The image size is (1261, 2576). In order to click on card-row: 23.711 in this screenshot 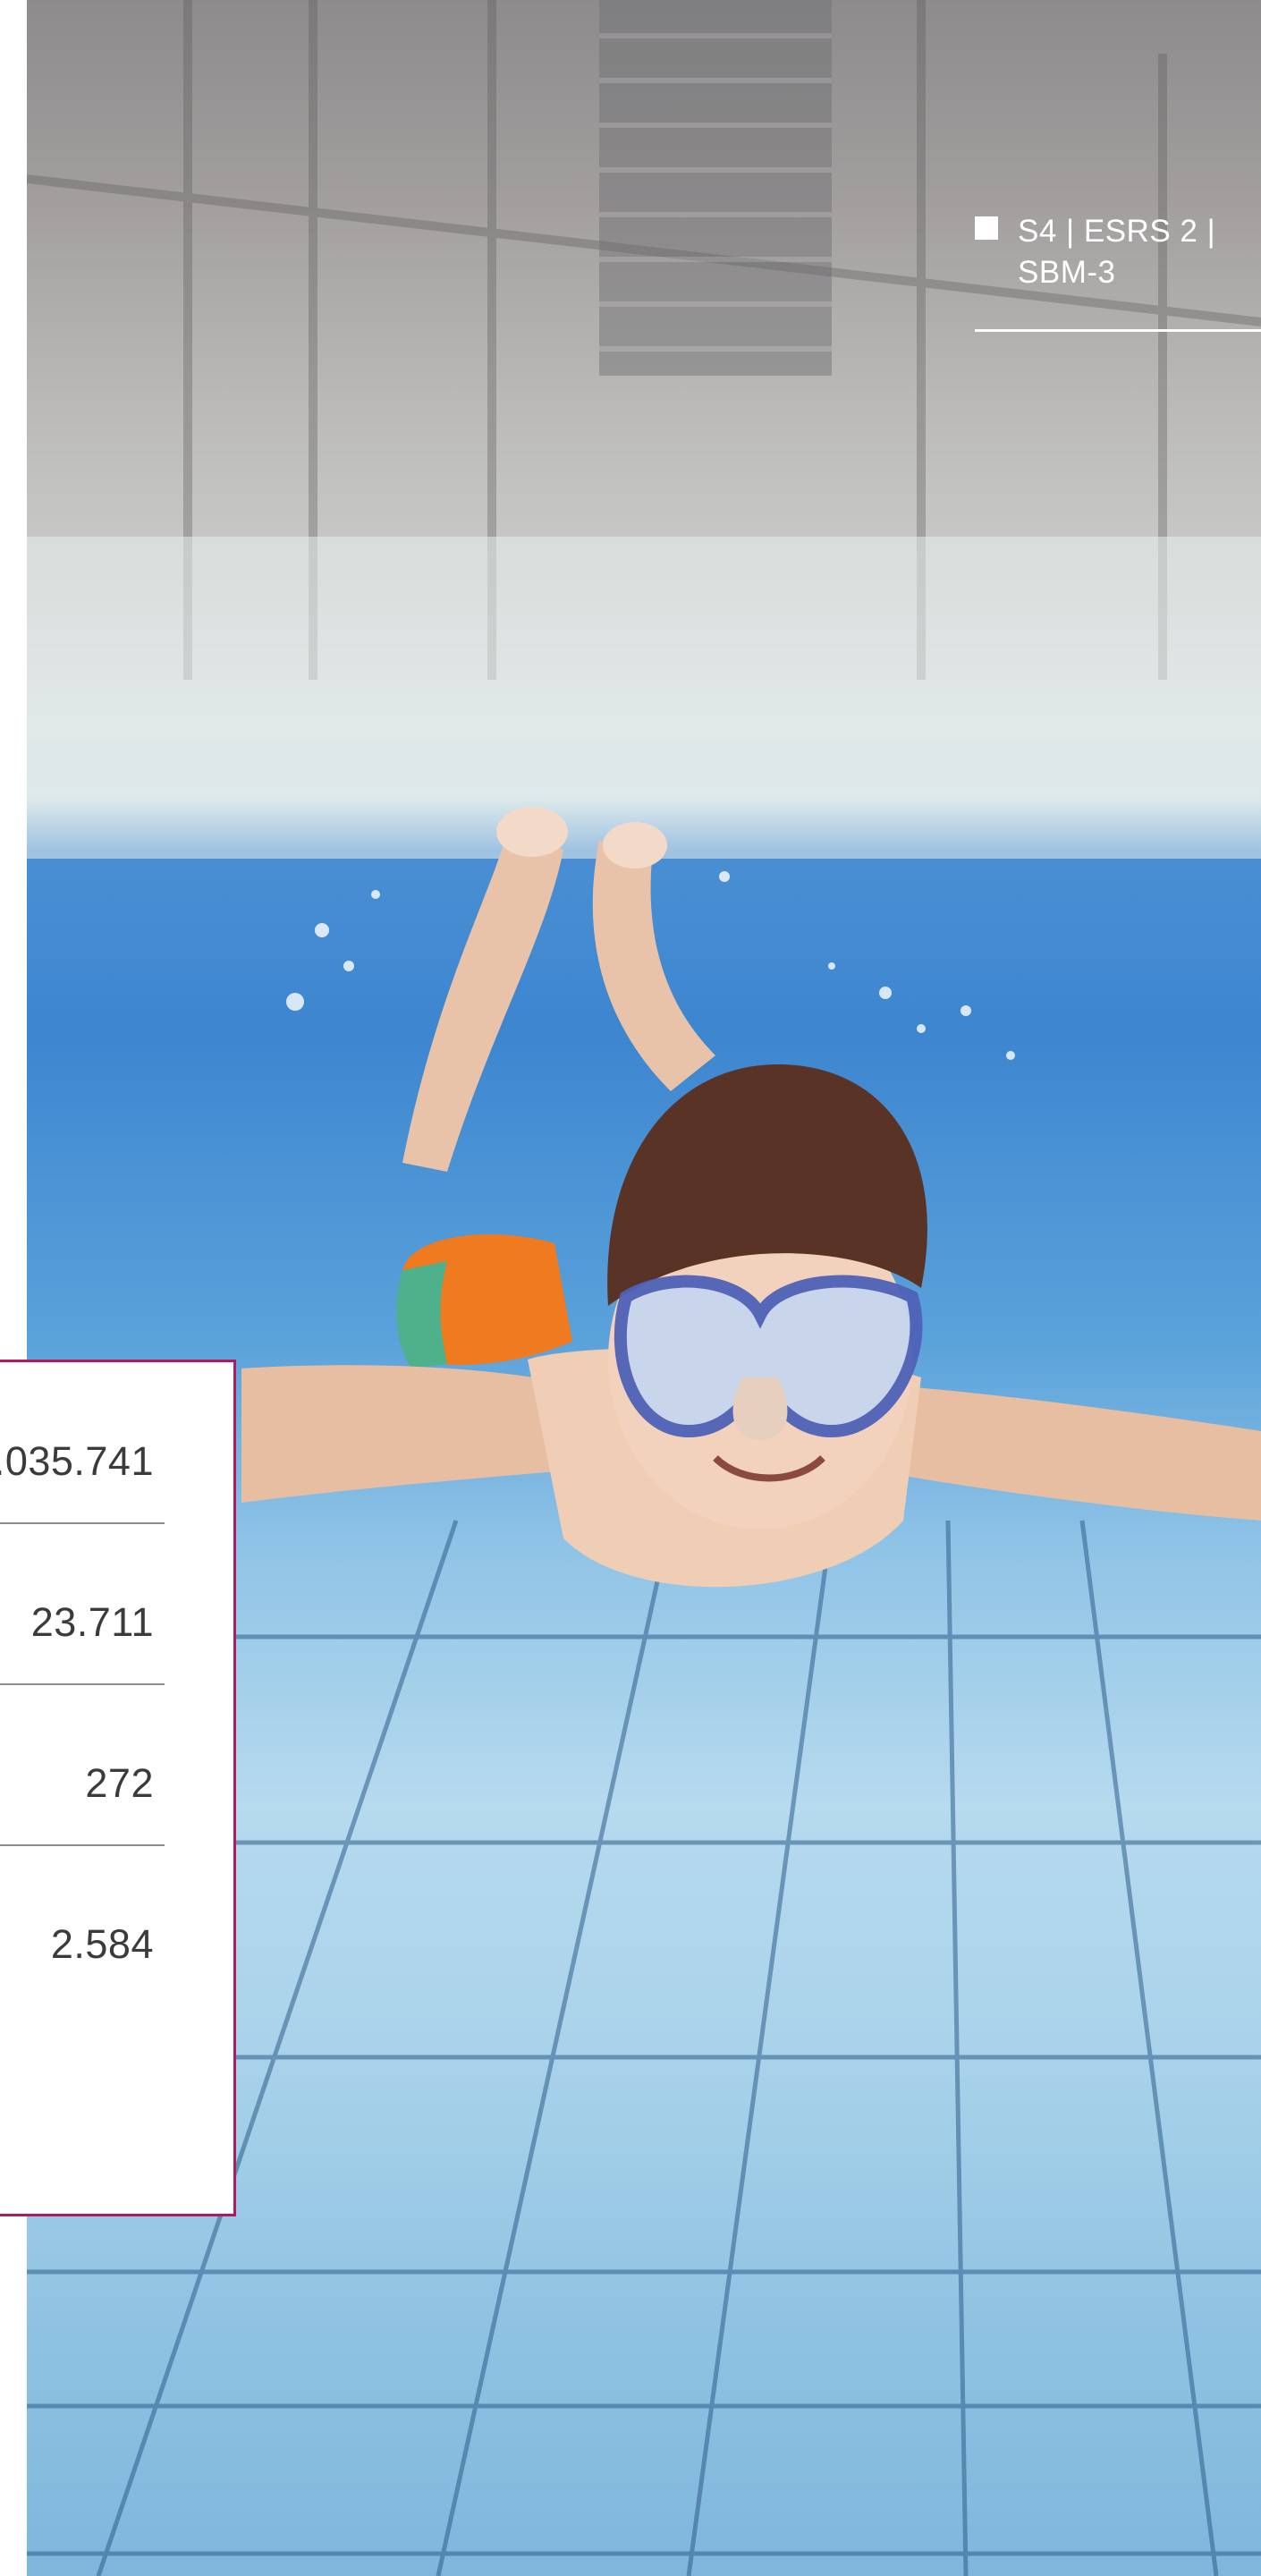, I will do `click(82, 1604)`.